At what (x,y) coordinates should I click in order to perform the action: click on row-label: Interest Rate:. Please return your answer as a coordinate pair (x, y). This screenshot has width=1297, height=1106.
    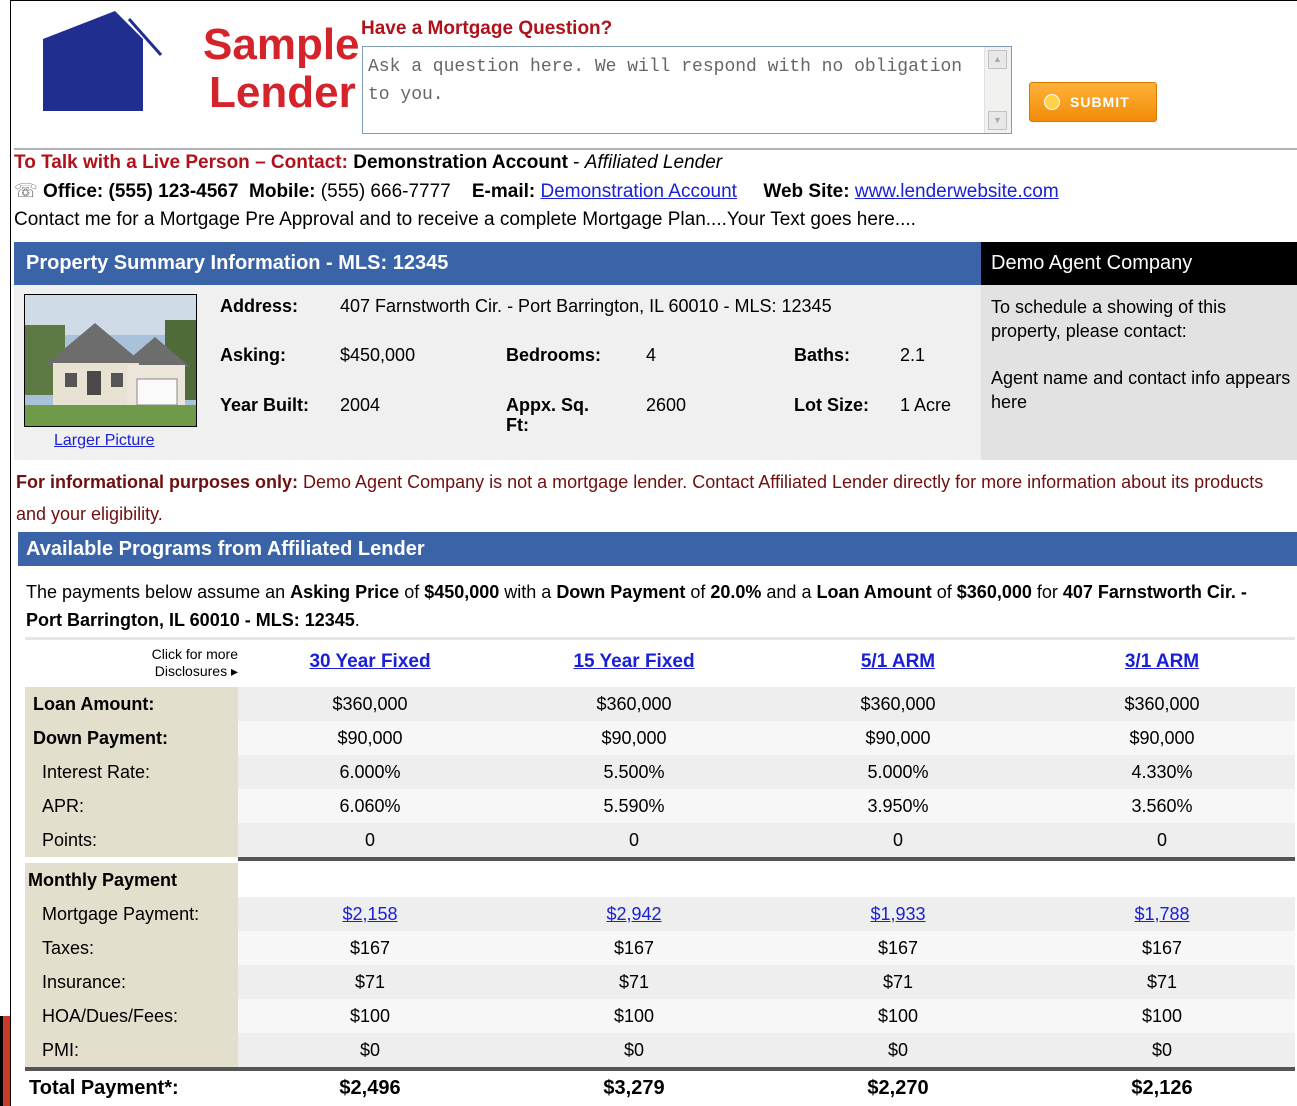
    Looking at the image, I should click on (131, 772).